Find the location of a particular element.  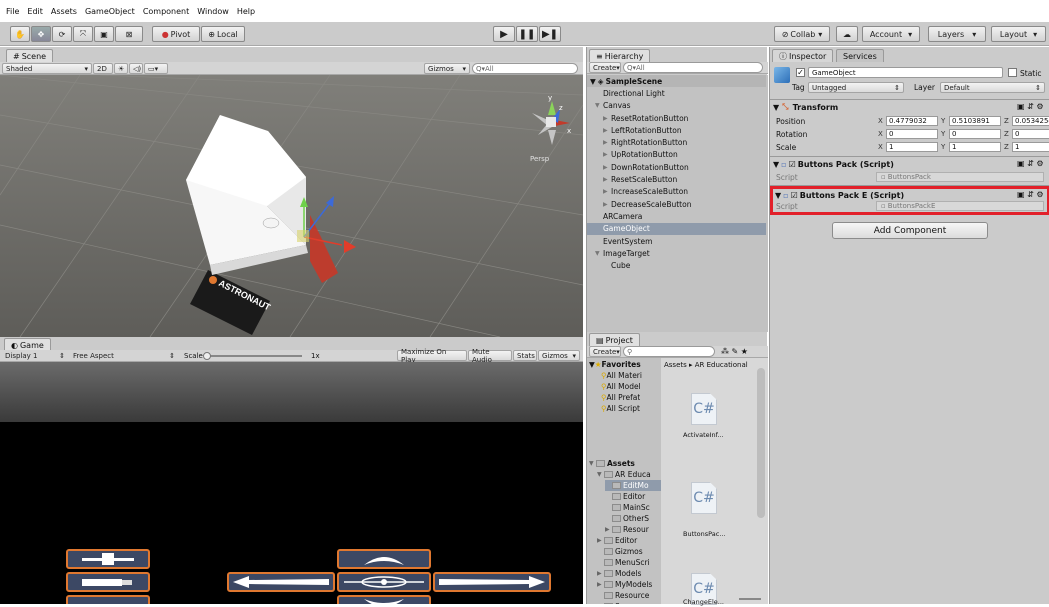

script-field: ▫ ButtonsPackE is located at coordinates (960, 206).